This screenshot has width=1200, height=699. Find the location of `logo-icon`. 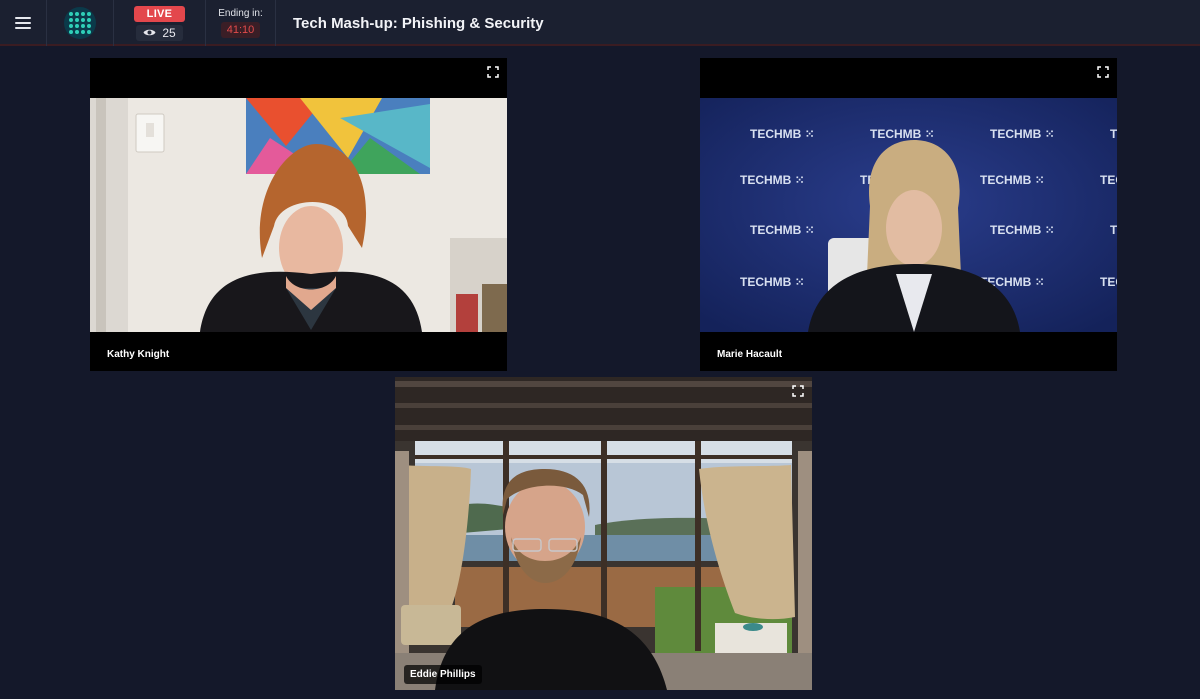

logo-icon is located at coordinates (80, 23).